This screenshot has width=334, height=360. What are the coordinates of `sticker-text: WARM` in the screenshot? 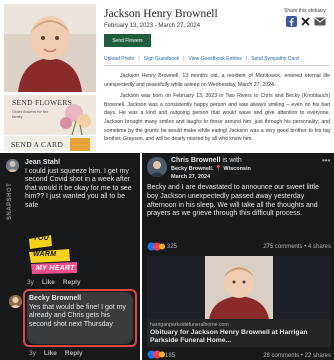 It's located at (45, 254).